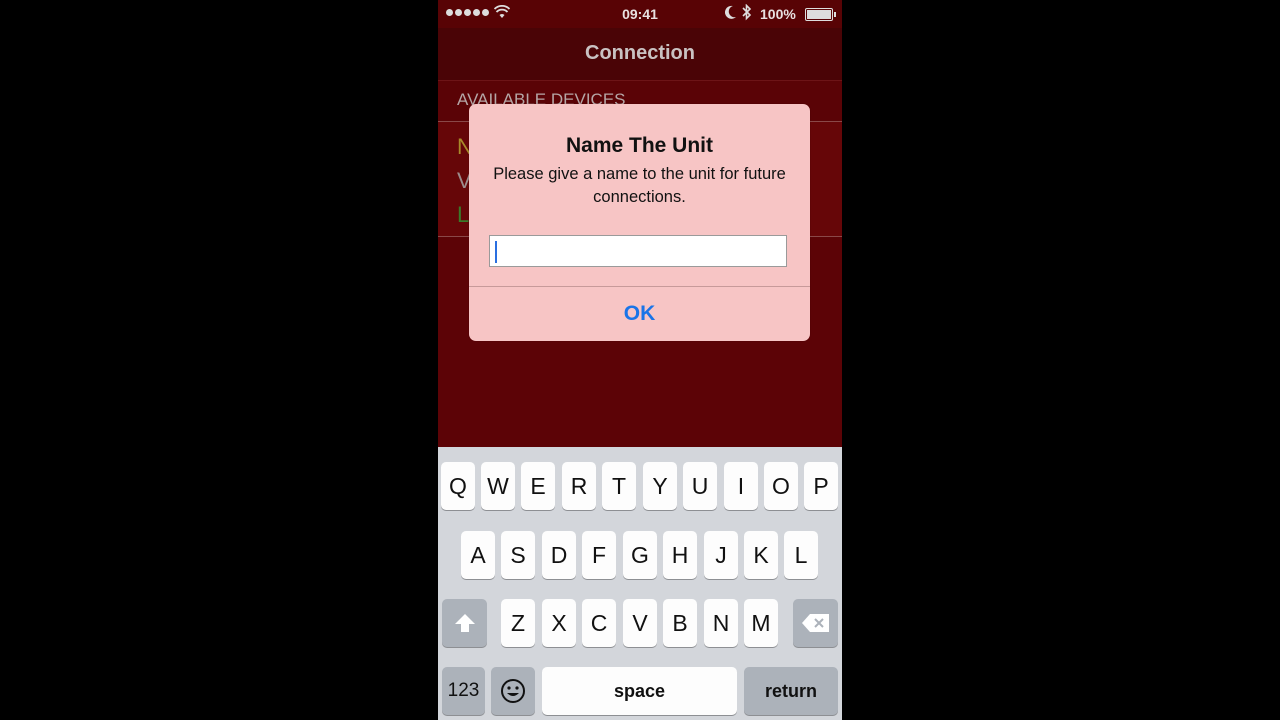 This screenshot has width=1280, height=720. What do you see at coordinates (538, 486) in the screenshot?
I see `key-e: E` at bounding box center [538, 486].